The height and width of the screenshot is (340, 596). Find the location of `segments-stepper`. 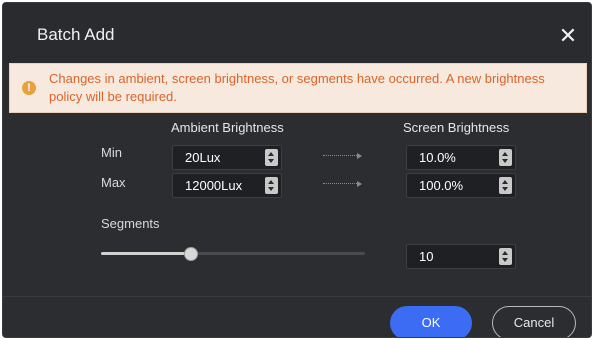

segments-stepper is located at coordinates (505, 256).